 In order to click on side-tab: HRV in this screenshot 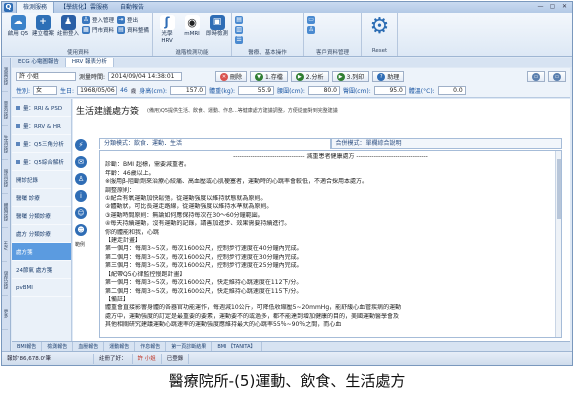, I will do `click(4, 245)`.